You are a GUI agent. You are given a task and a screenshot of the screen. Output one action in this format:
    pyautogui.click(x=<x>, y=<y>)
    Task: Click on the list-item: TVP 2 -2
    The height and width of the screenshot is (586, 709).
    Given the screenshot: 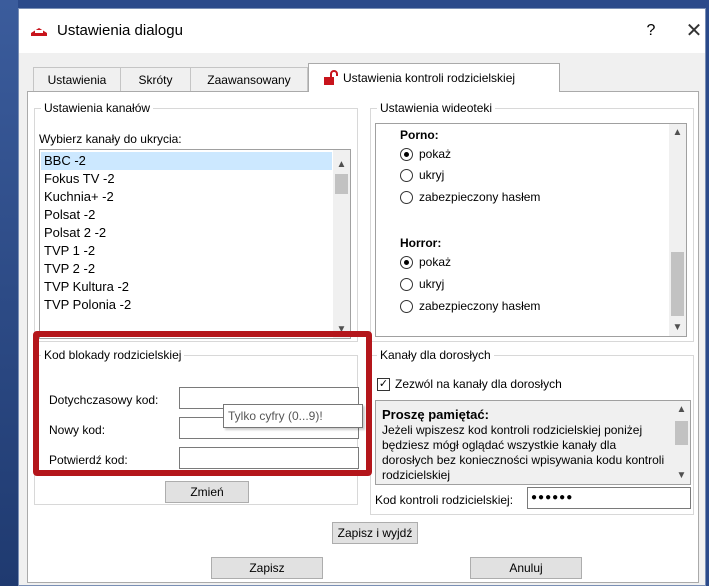 What is the action you would take?
    pyautogui.click(x=69, y=269)
    